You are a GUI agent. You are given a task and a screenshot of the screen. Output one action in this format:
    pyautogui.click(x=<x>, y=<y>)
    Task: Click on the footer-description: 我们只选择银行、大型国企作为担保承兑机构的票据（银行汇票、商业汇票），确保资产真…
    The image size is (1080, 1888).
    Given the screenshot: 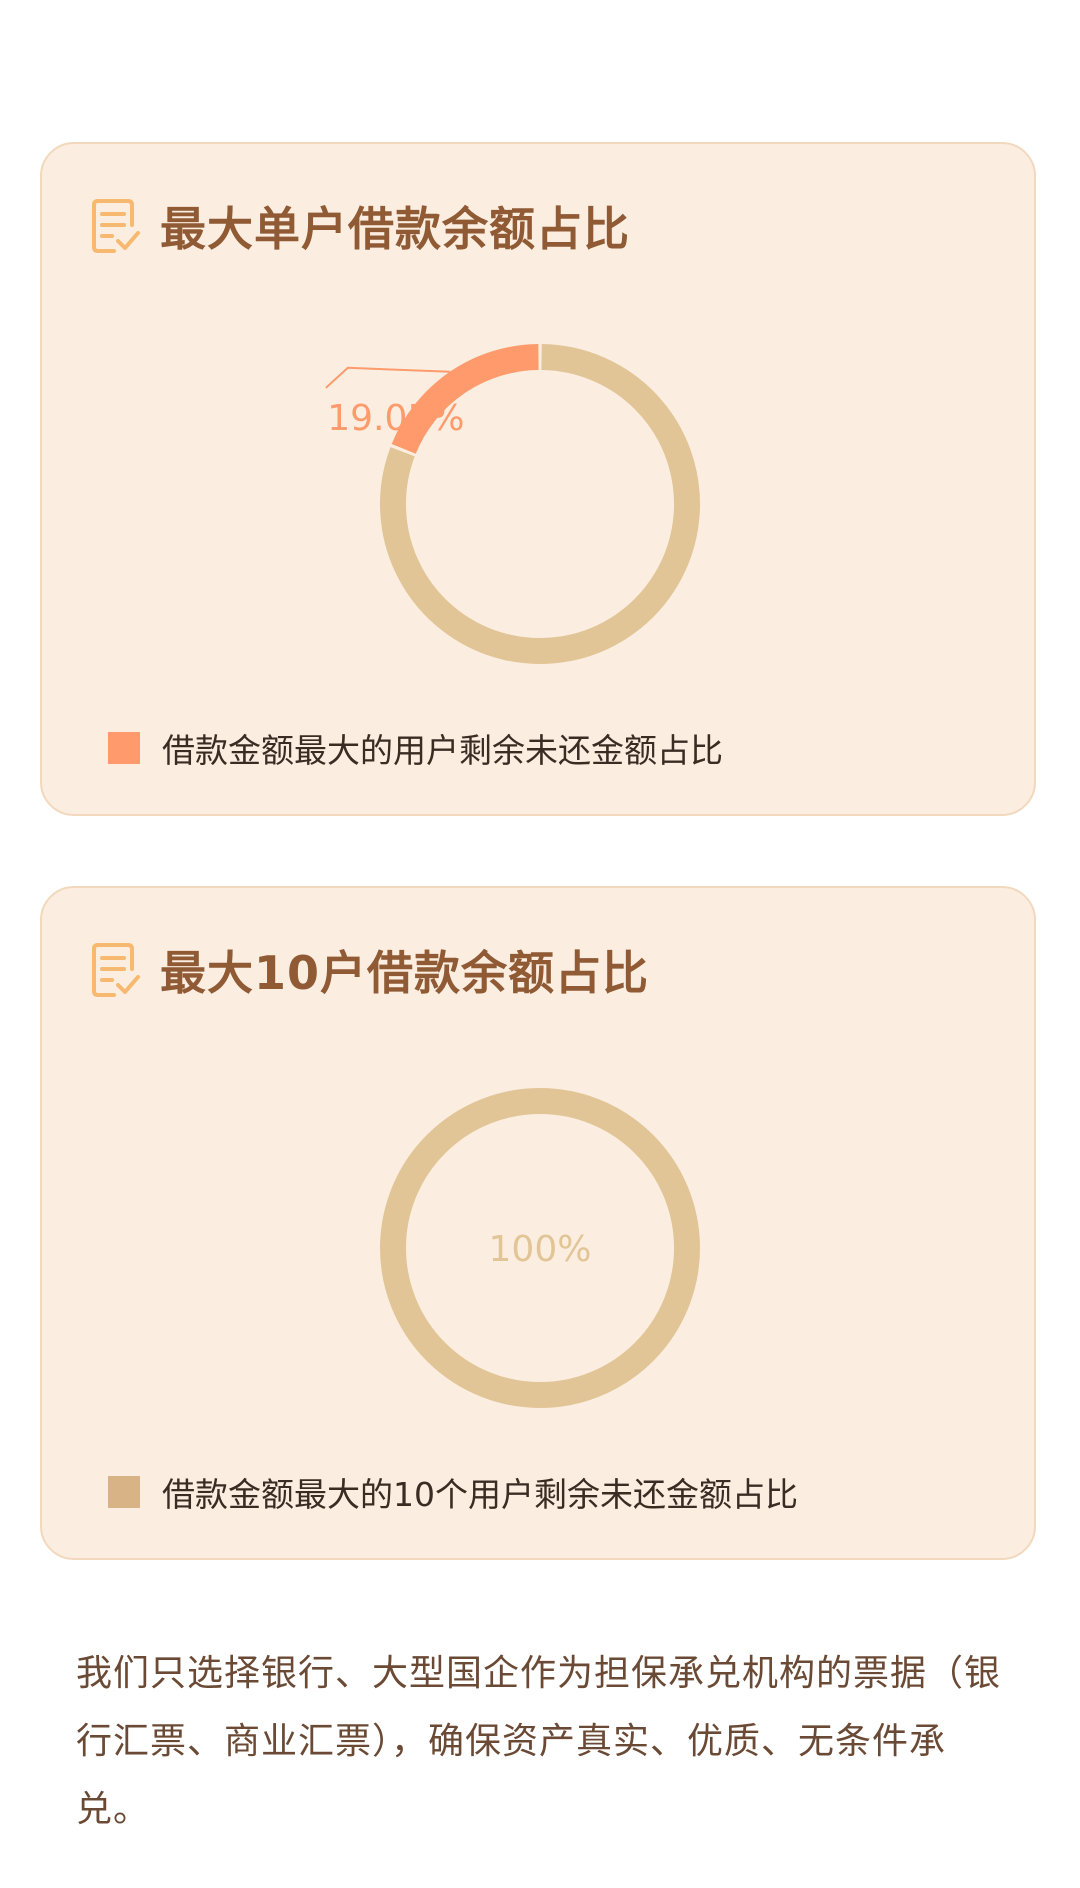 What is the action you would take?
    pyautogui.click(x=539, y=1741)
    